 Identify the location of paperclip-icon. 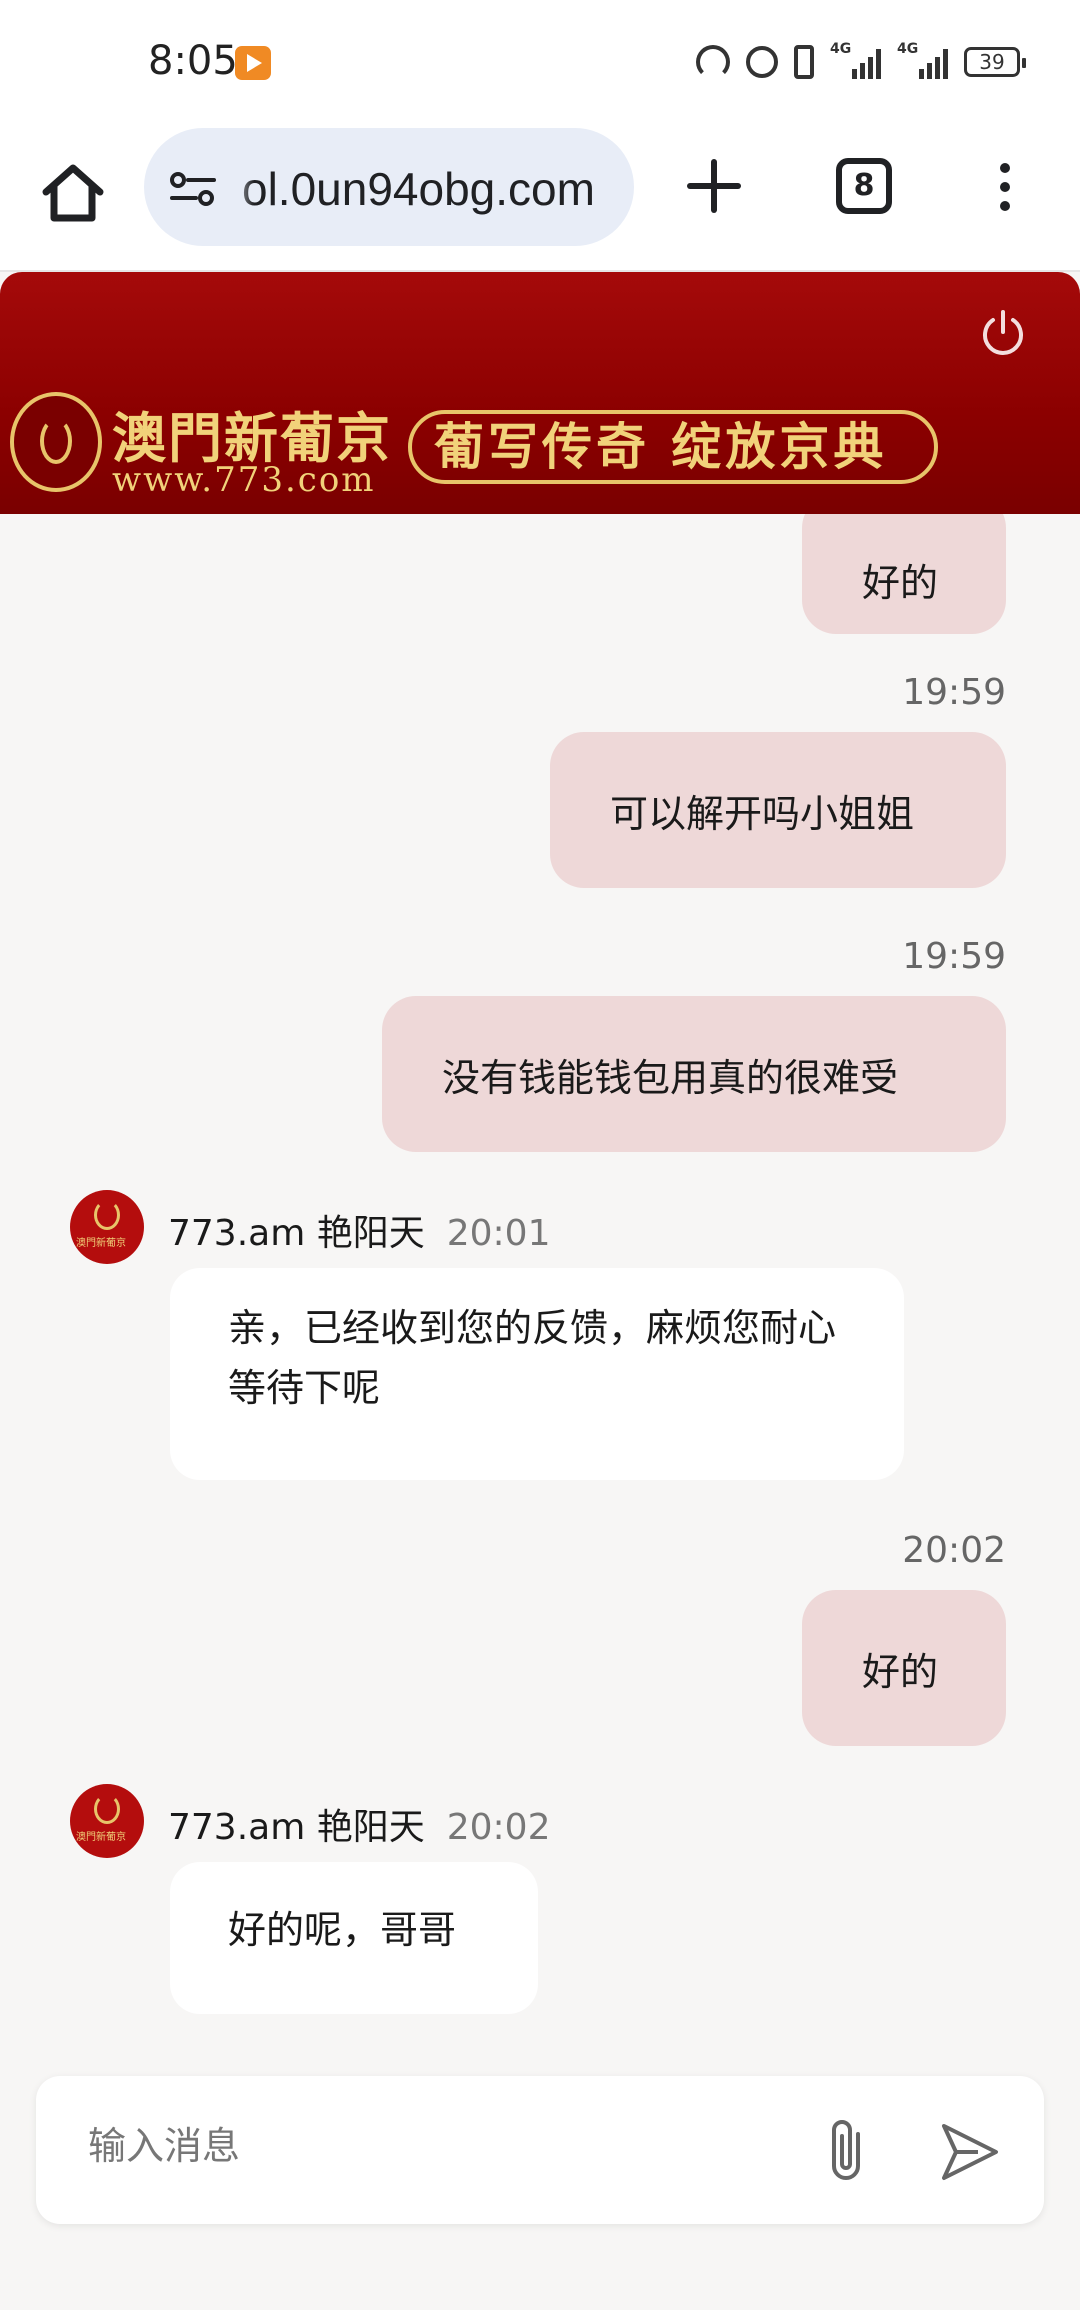
(848, 2151).